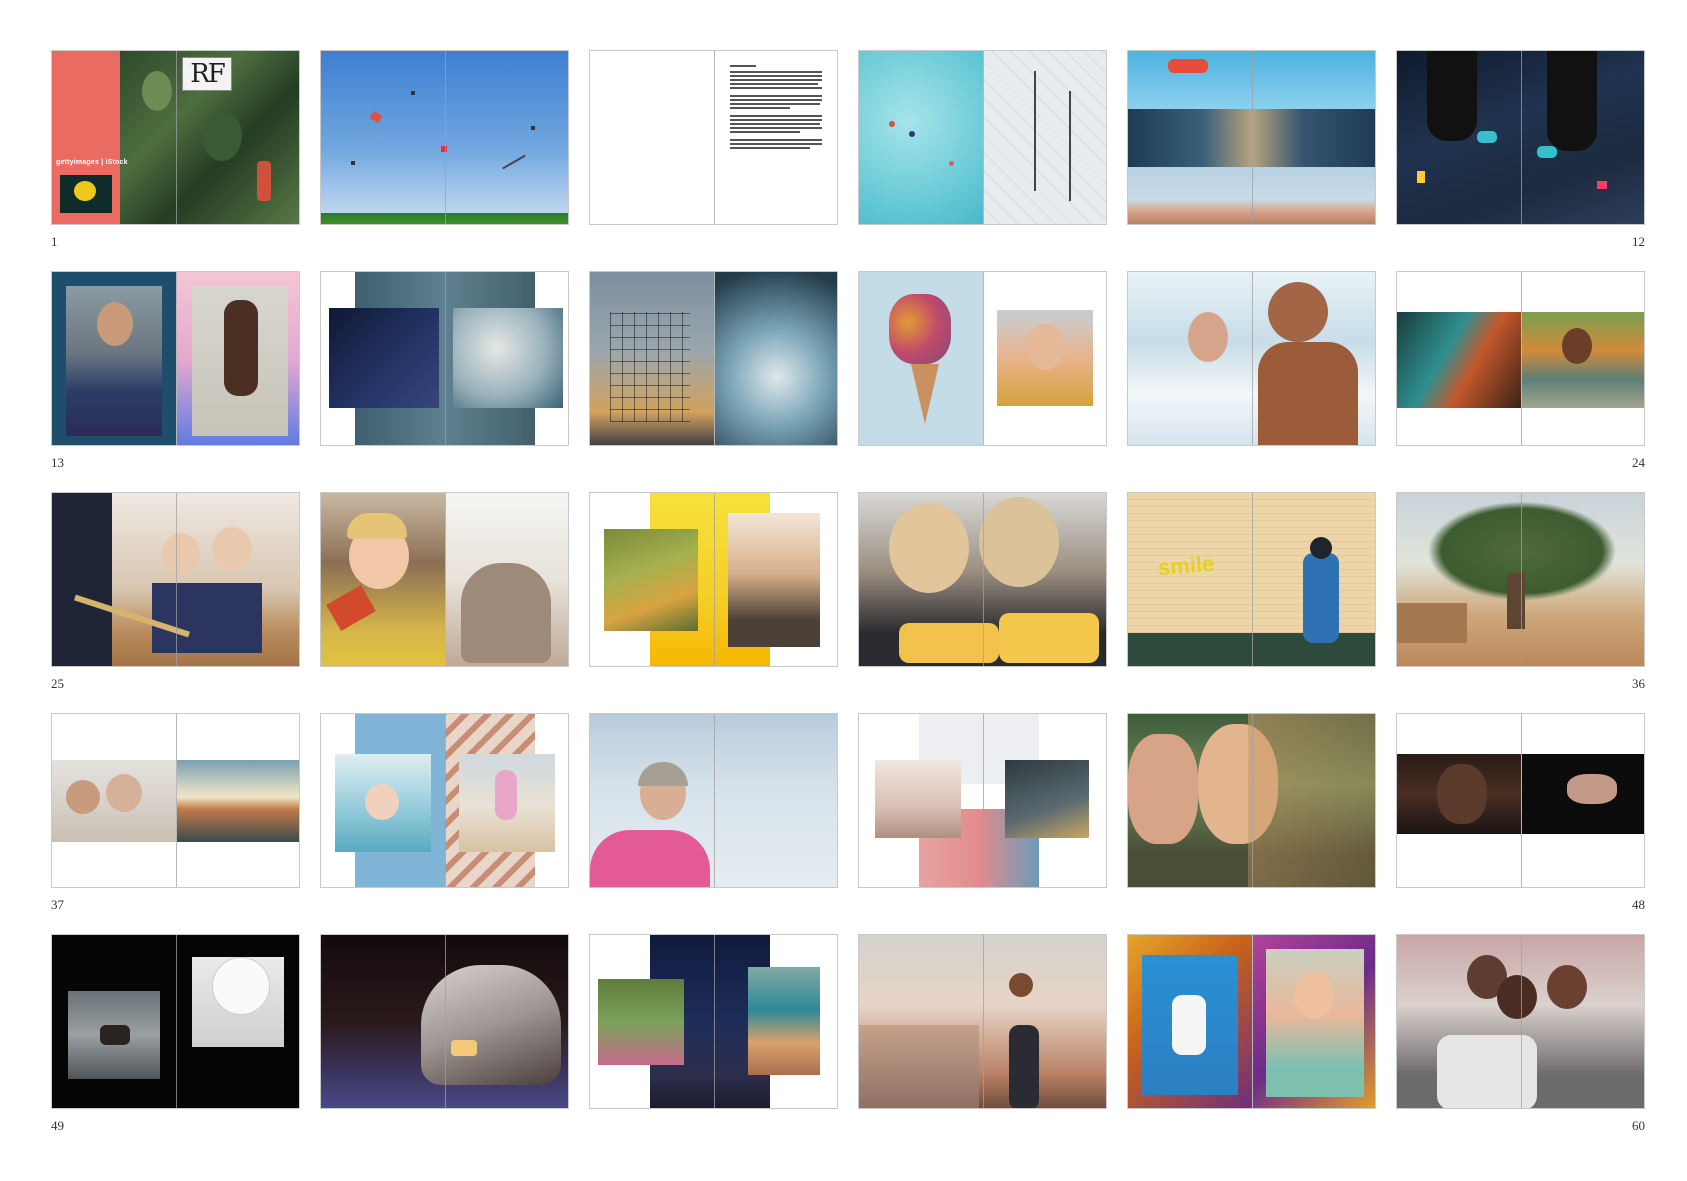 The width and height of the screenshot is (1687, 1181). What do you see at coordinates (1638, 462) in the screenshot?
I see `page-number-end: 24` at bounding box center [1638, 462].